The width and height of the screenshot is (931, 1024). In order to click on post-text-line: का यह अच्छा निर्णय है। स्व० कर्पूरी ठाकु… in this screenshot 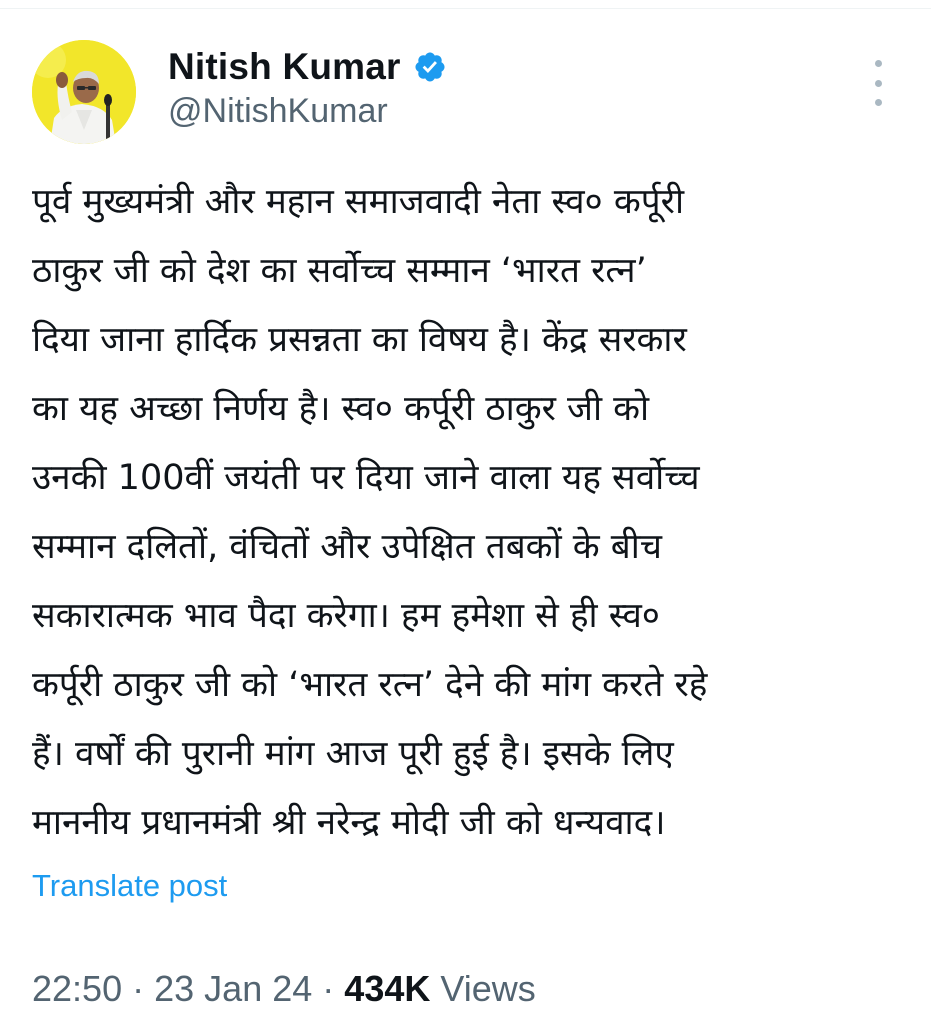, I will do `click(341, 409)`.